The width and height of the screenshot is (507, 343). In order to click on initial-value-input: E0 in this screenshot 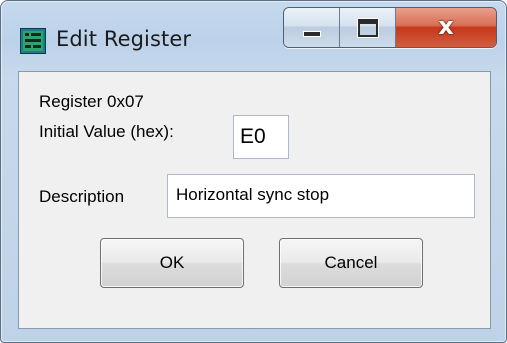, I will do `click(261, 137)`.